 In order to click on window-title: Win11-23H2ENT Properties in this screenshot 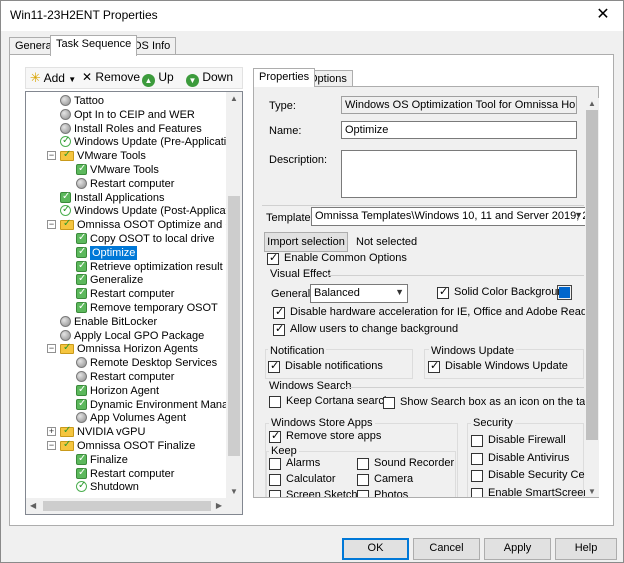, I will do `click(84, 15)`.